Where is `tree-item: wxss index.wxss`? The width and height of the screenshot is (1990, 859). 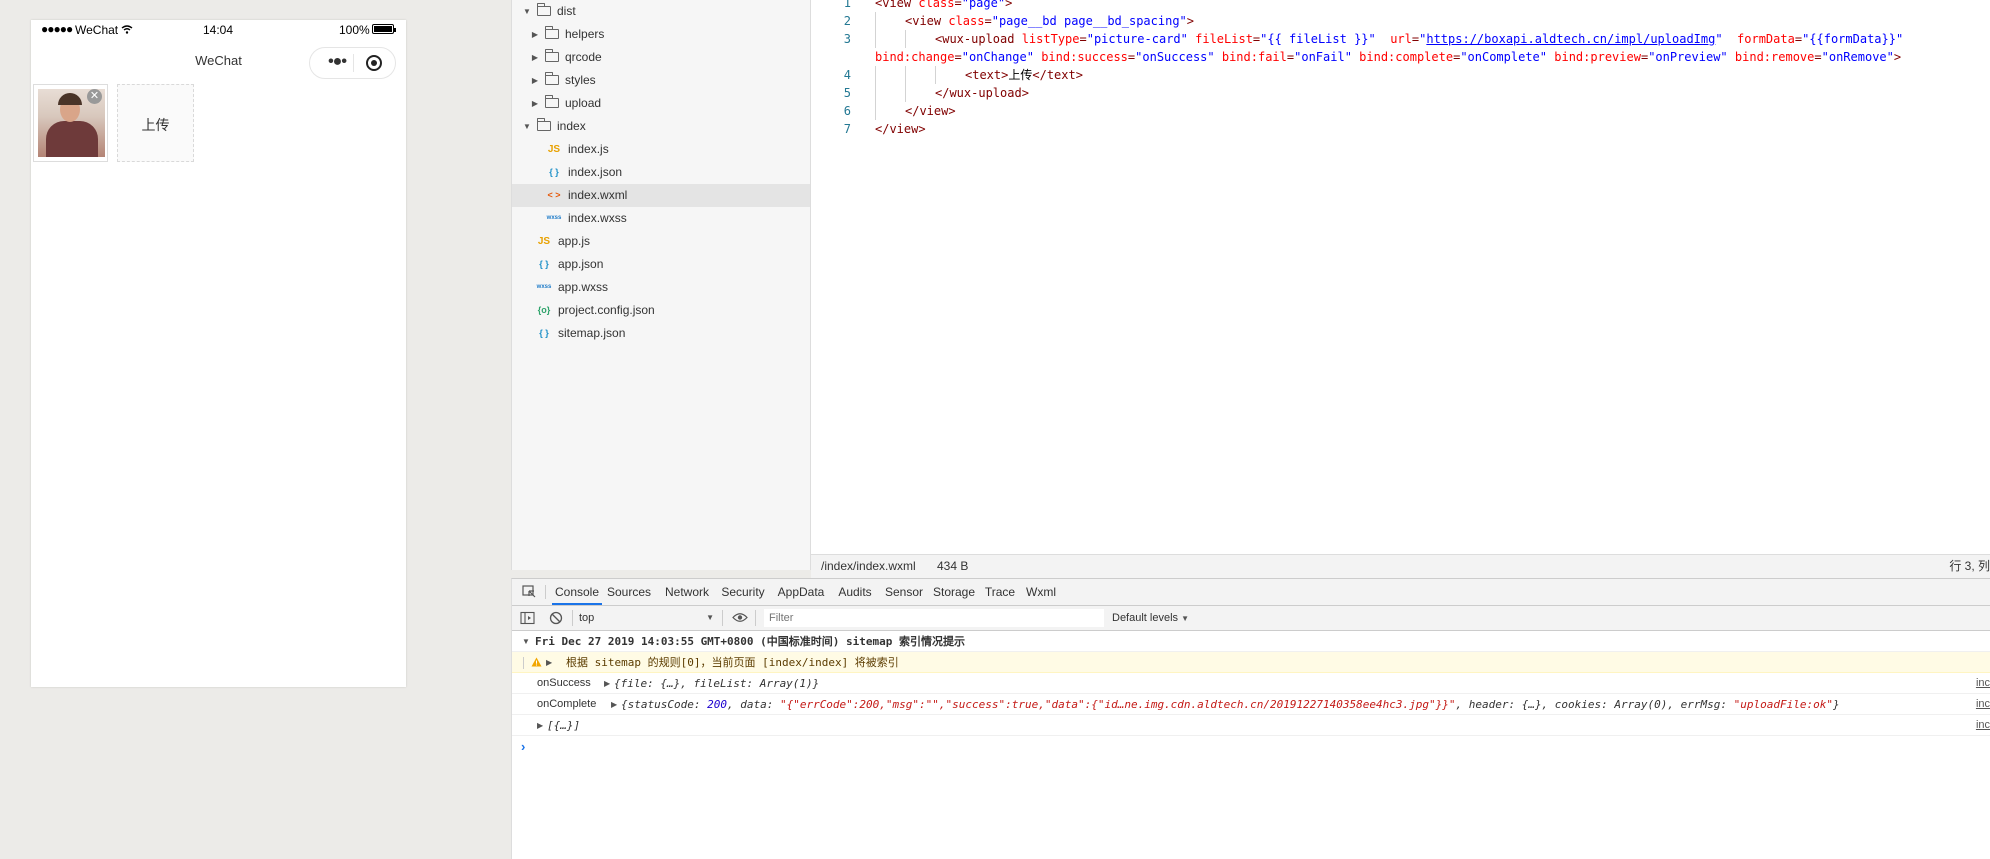
tree-item: wxss index.wxss is located at coordinates (661, 218).